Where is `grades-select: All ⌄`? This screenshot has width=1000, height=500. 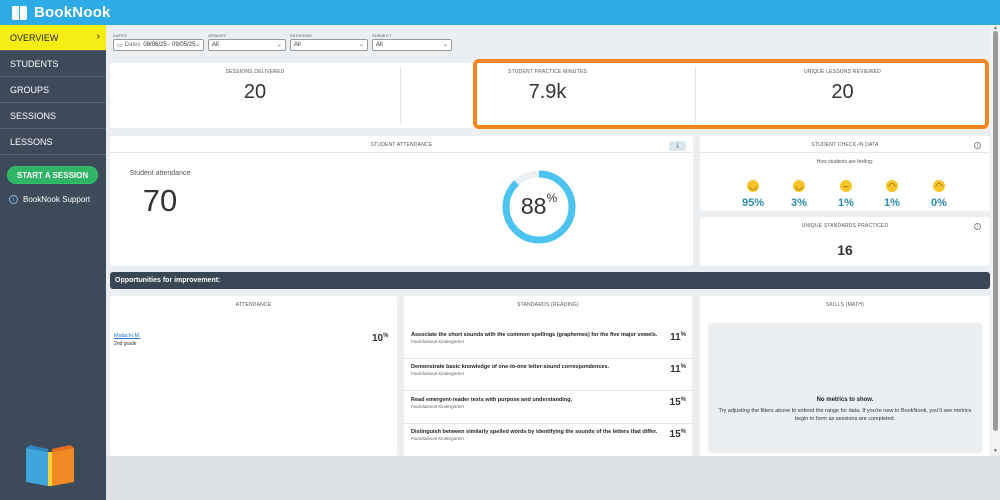
grades-select: All ⌄ is located at coordinates (247, 45).